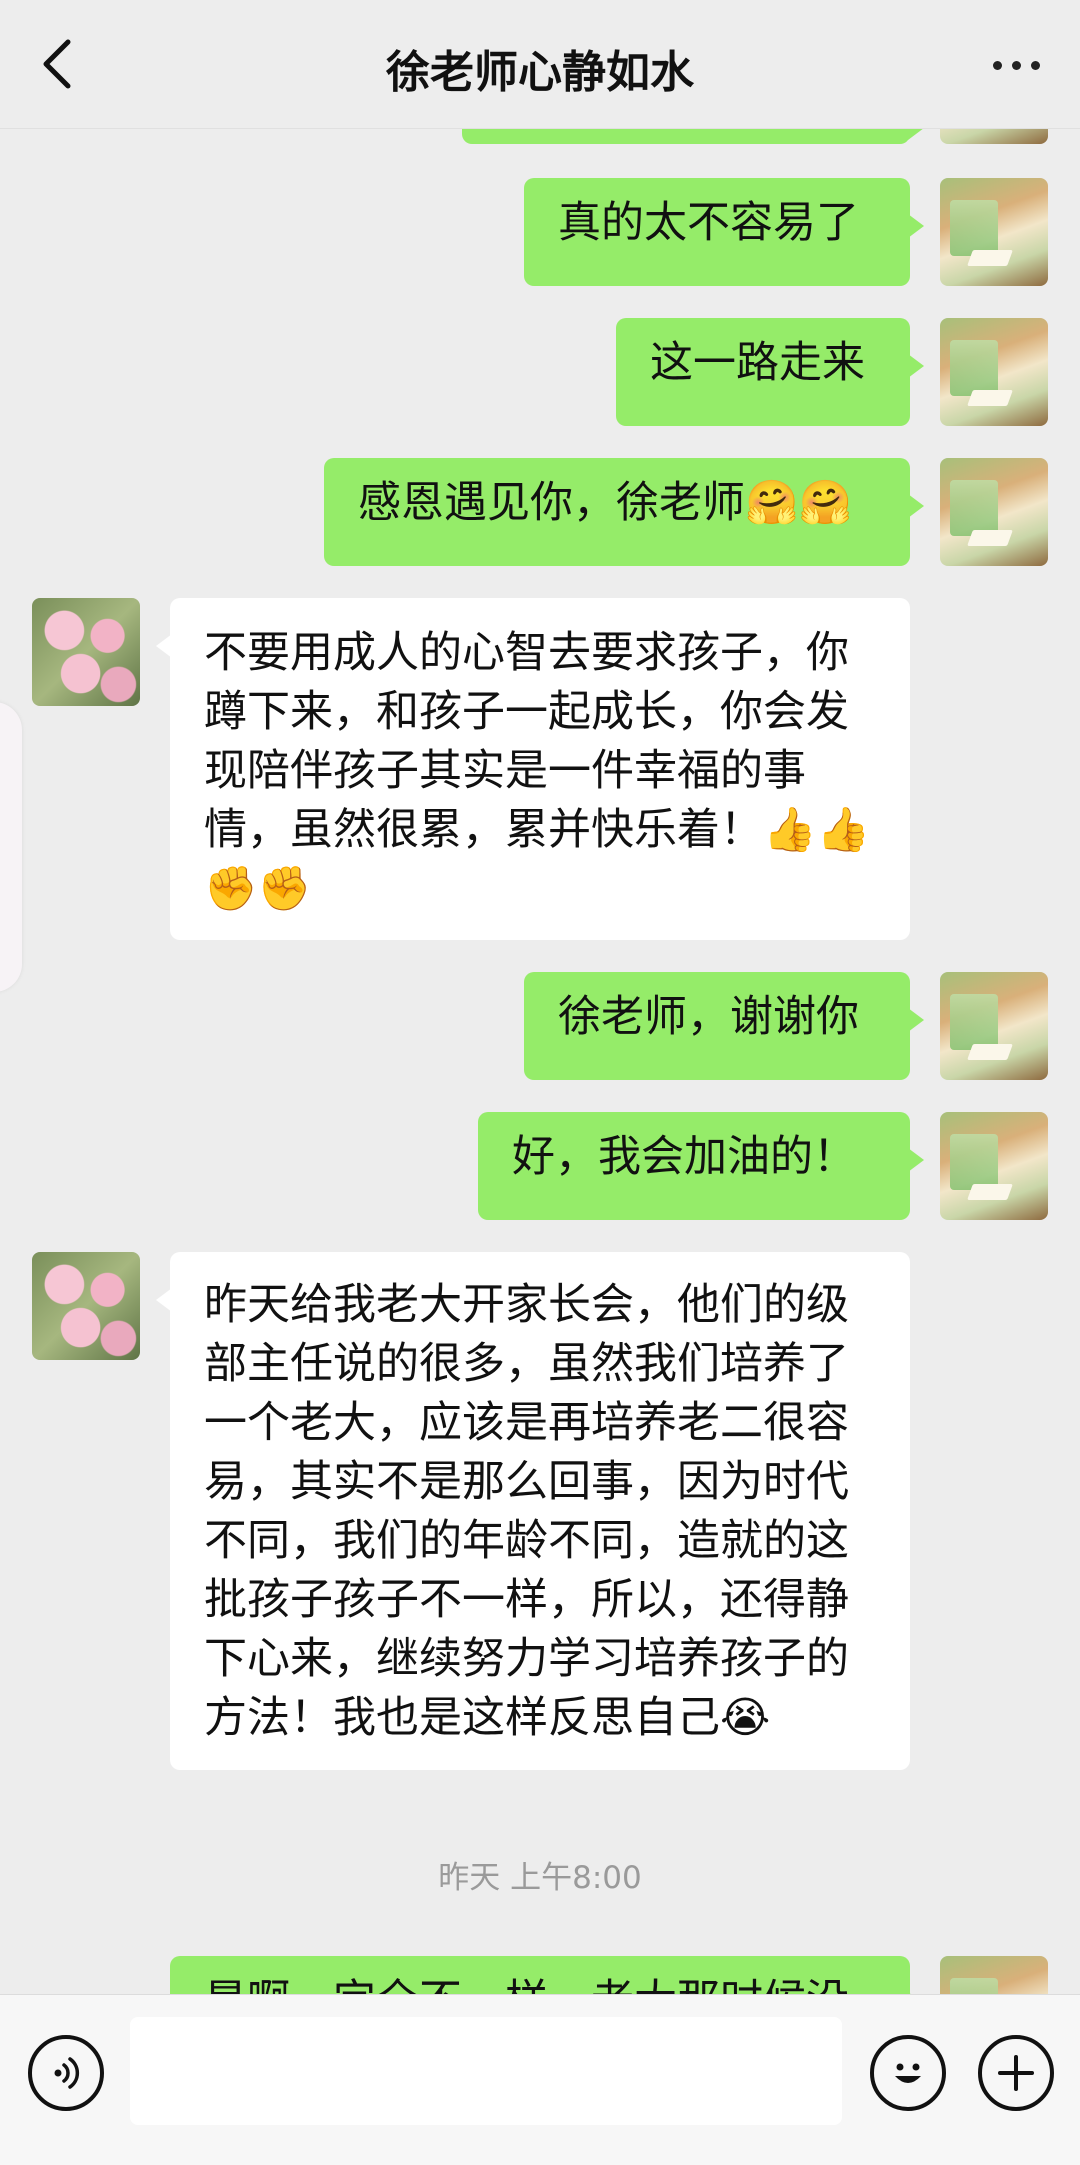 The height and width of the screenshot is (2165, 1080). I want to click on emoji-button, so click(908, 2073).